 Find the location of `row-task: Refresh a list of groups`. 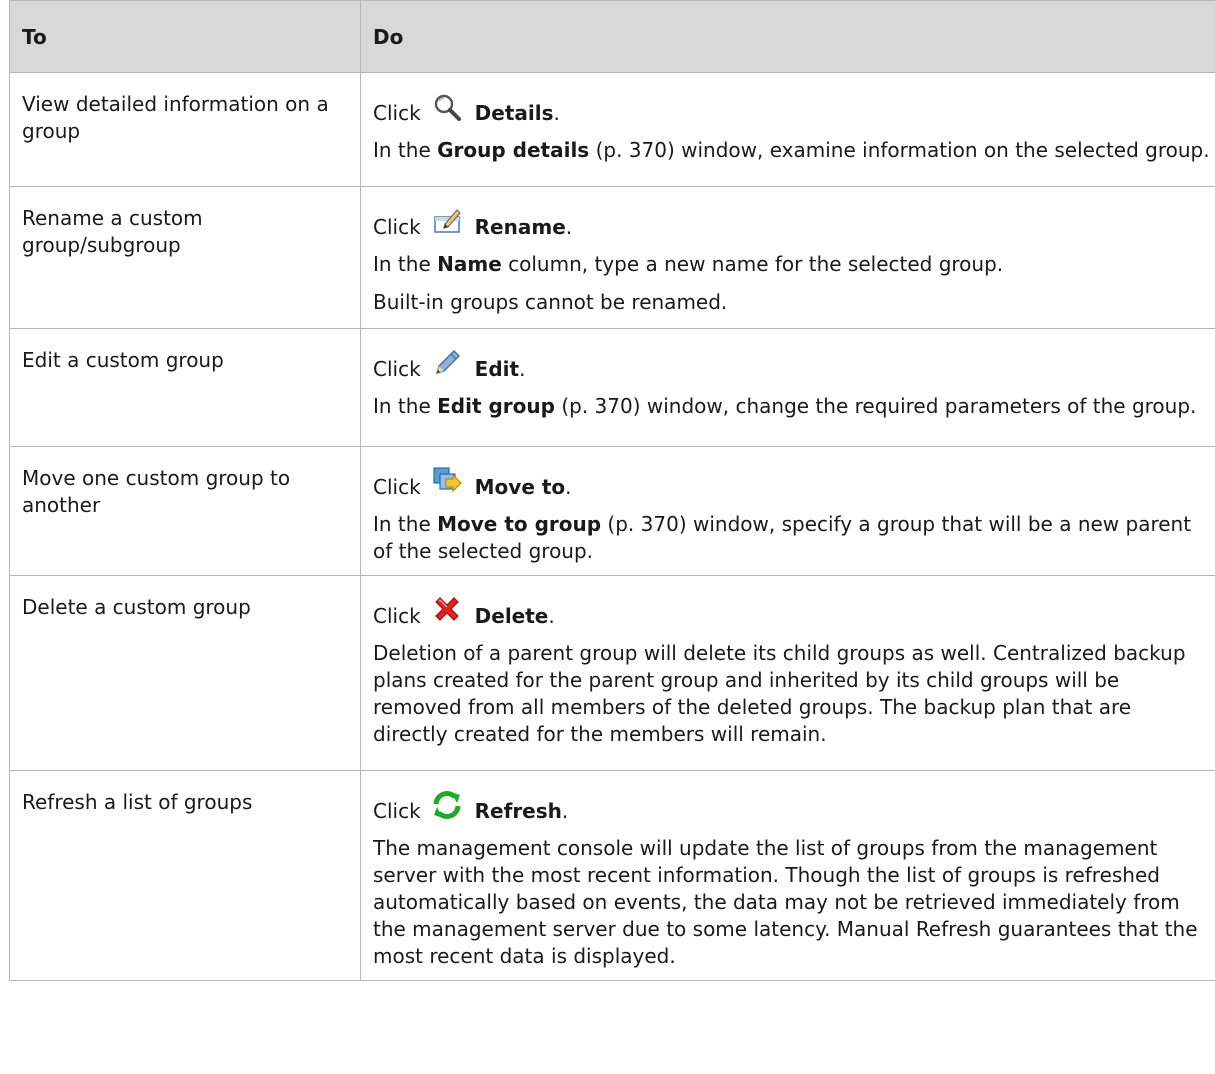

row-task: Refresh a list of groups is located at coordinates (185, 875).